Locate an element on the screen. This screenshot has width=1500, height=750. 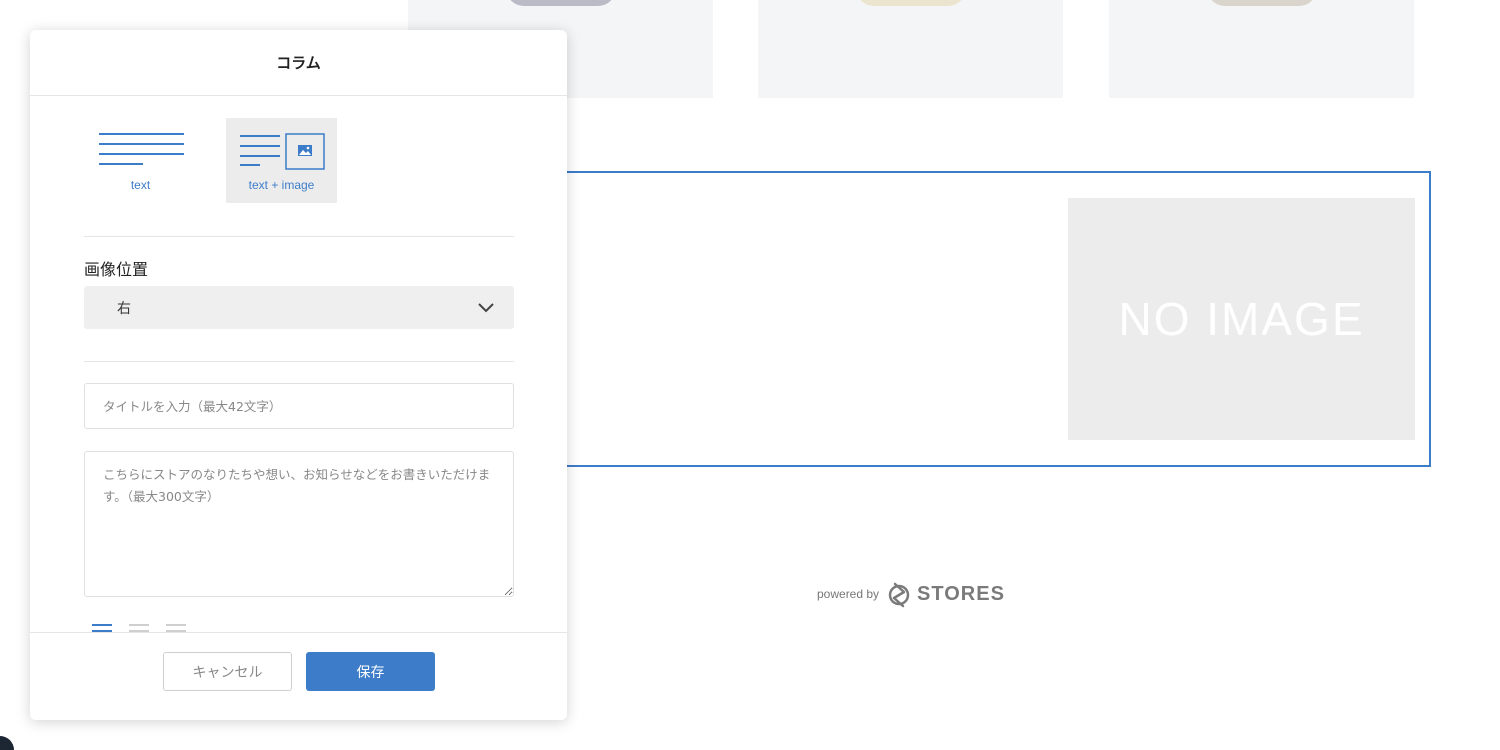
image-position-label: 画像位置 is located at coordinates (116, 269).